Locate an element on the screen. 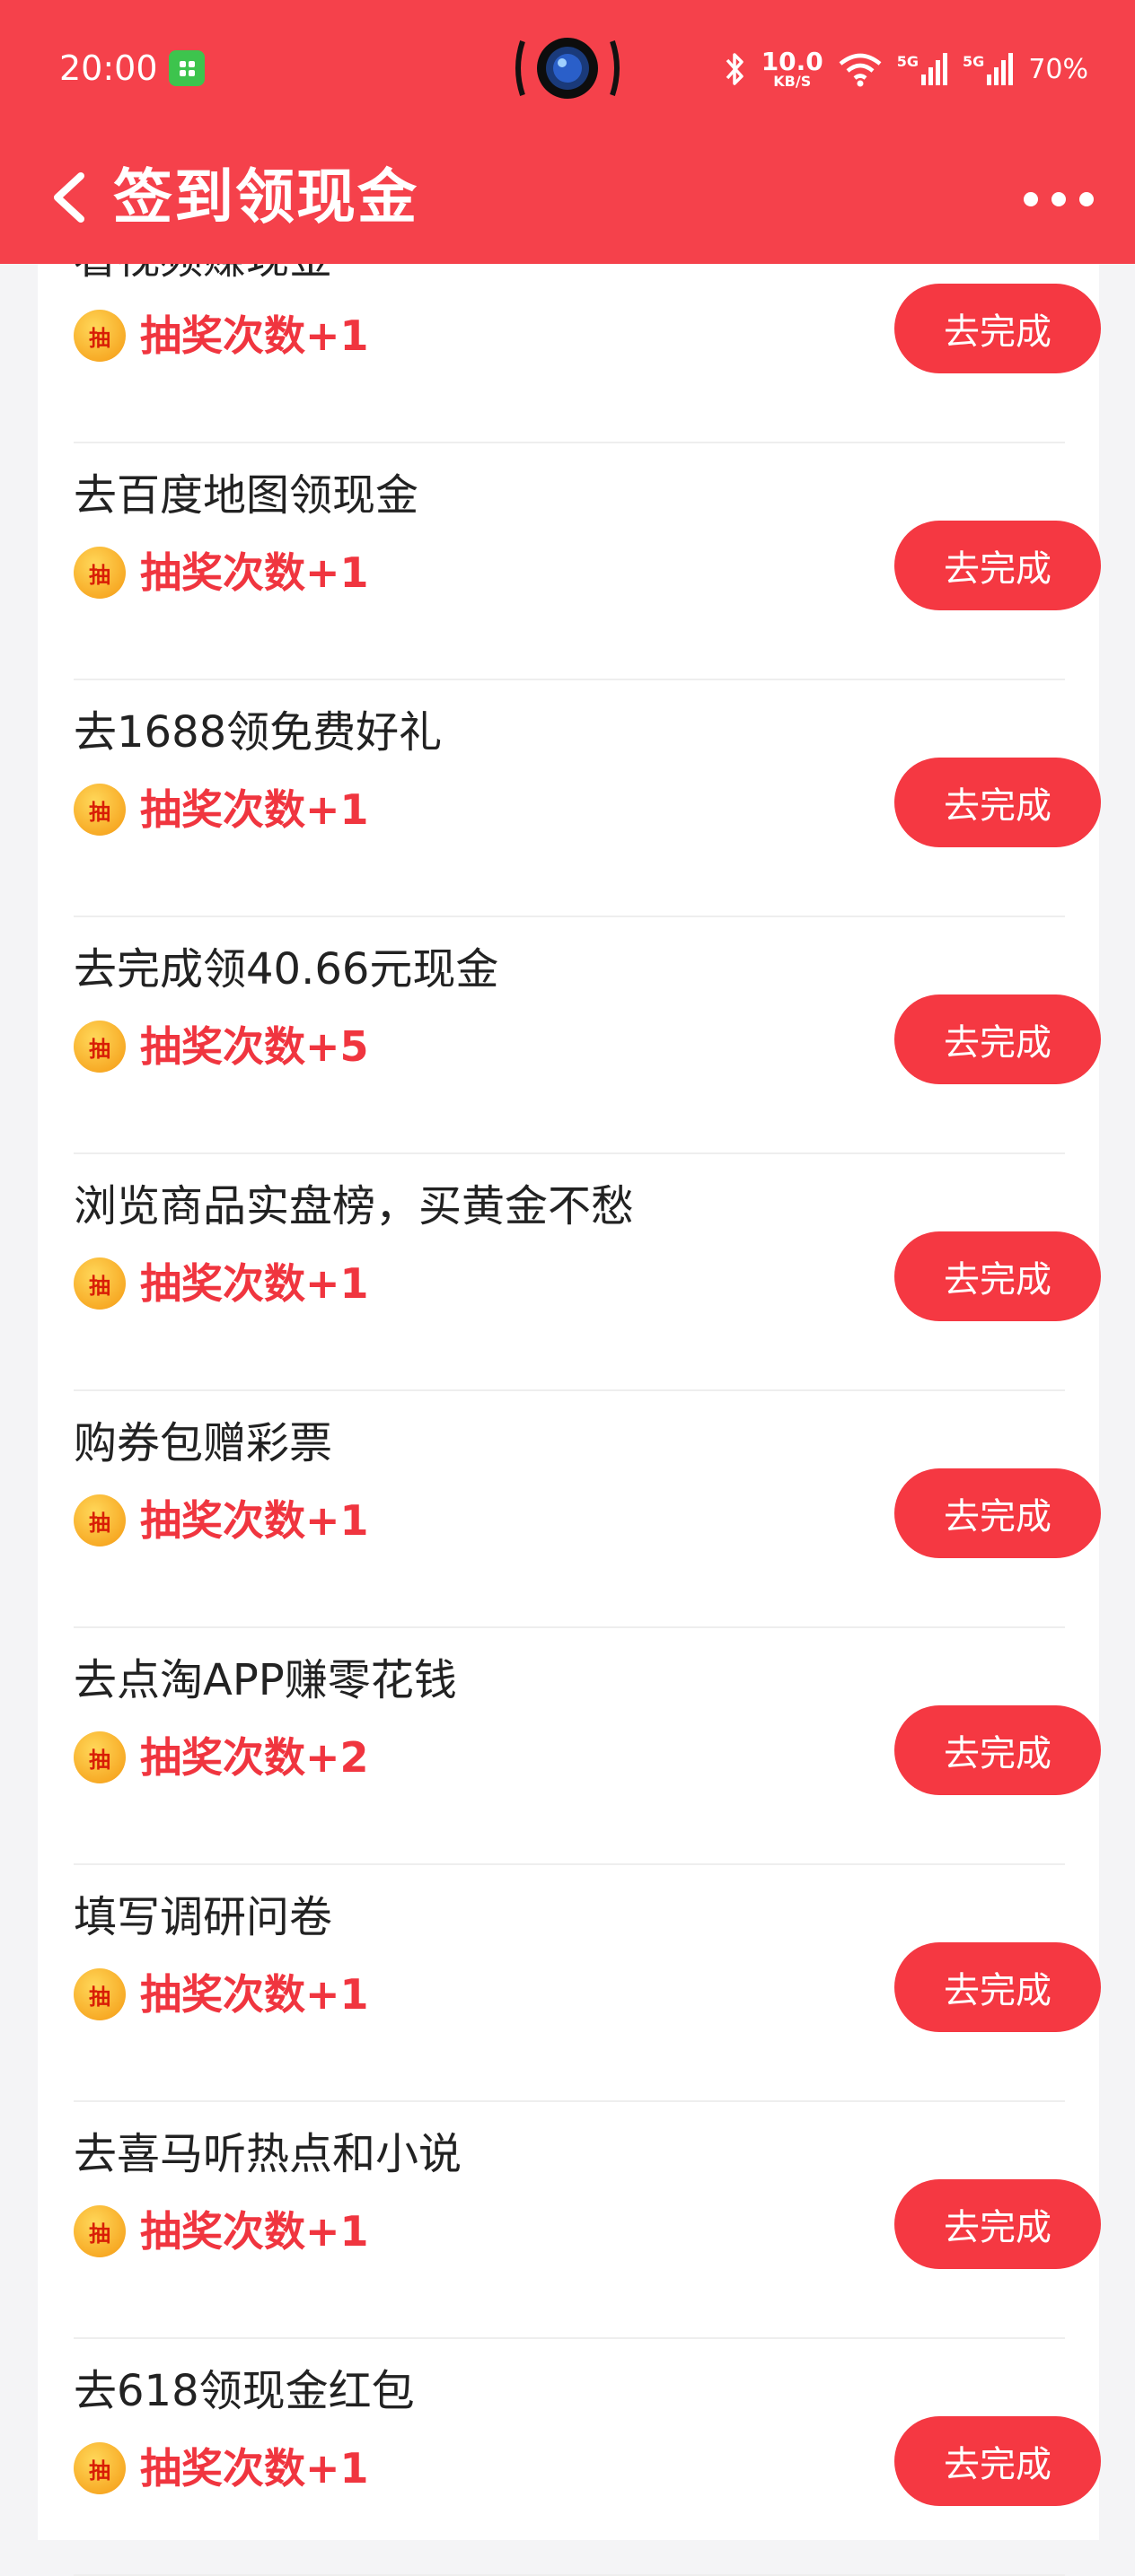  network-speed-unit: KB/S is located at coordinates (792, 81).